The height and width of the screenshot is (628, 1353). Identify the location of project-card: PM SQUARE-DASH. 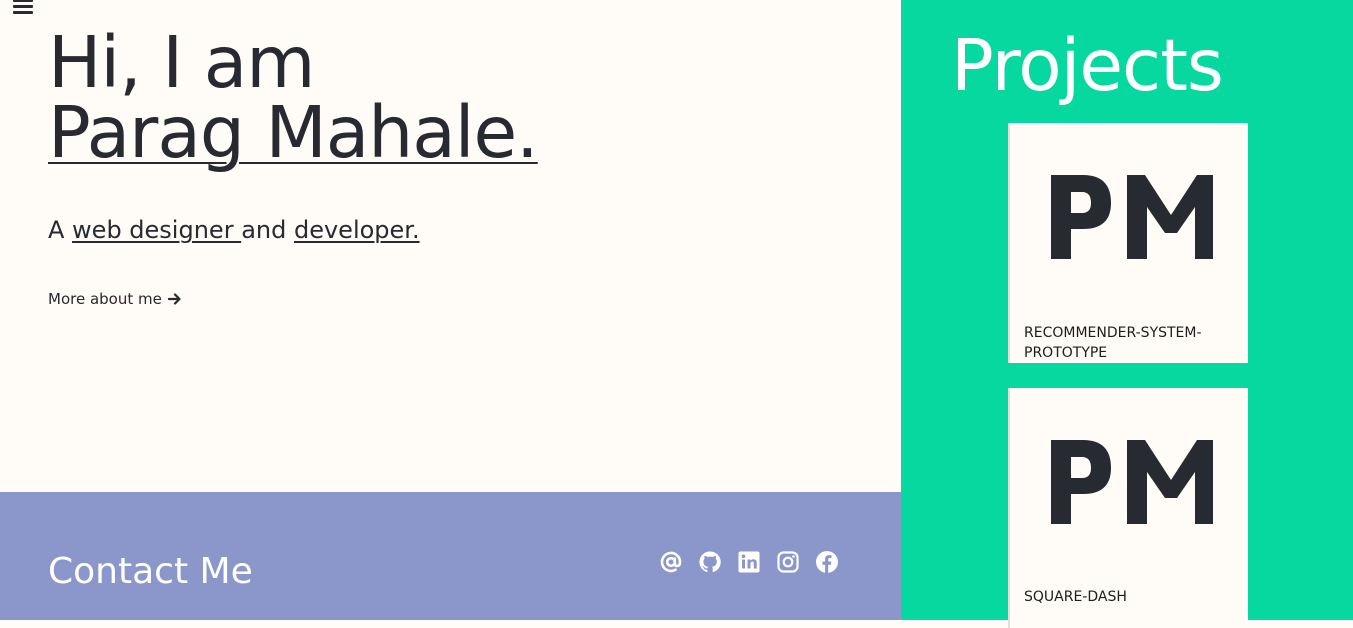
(1128, 508).